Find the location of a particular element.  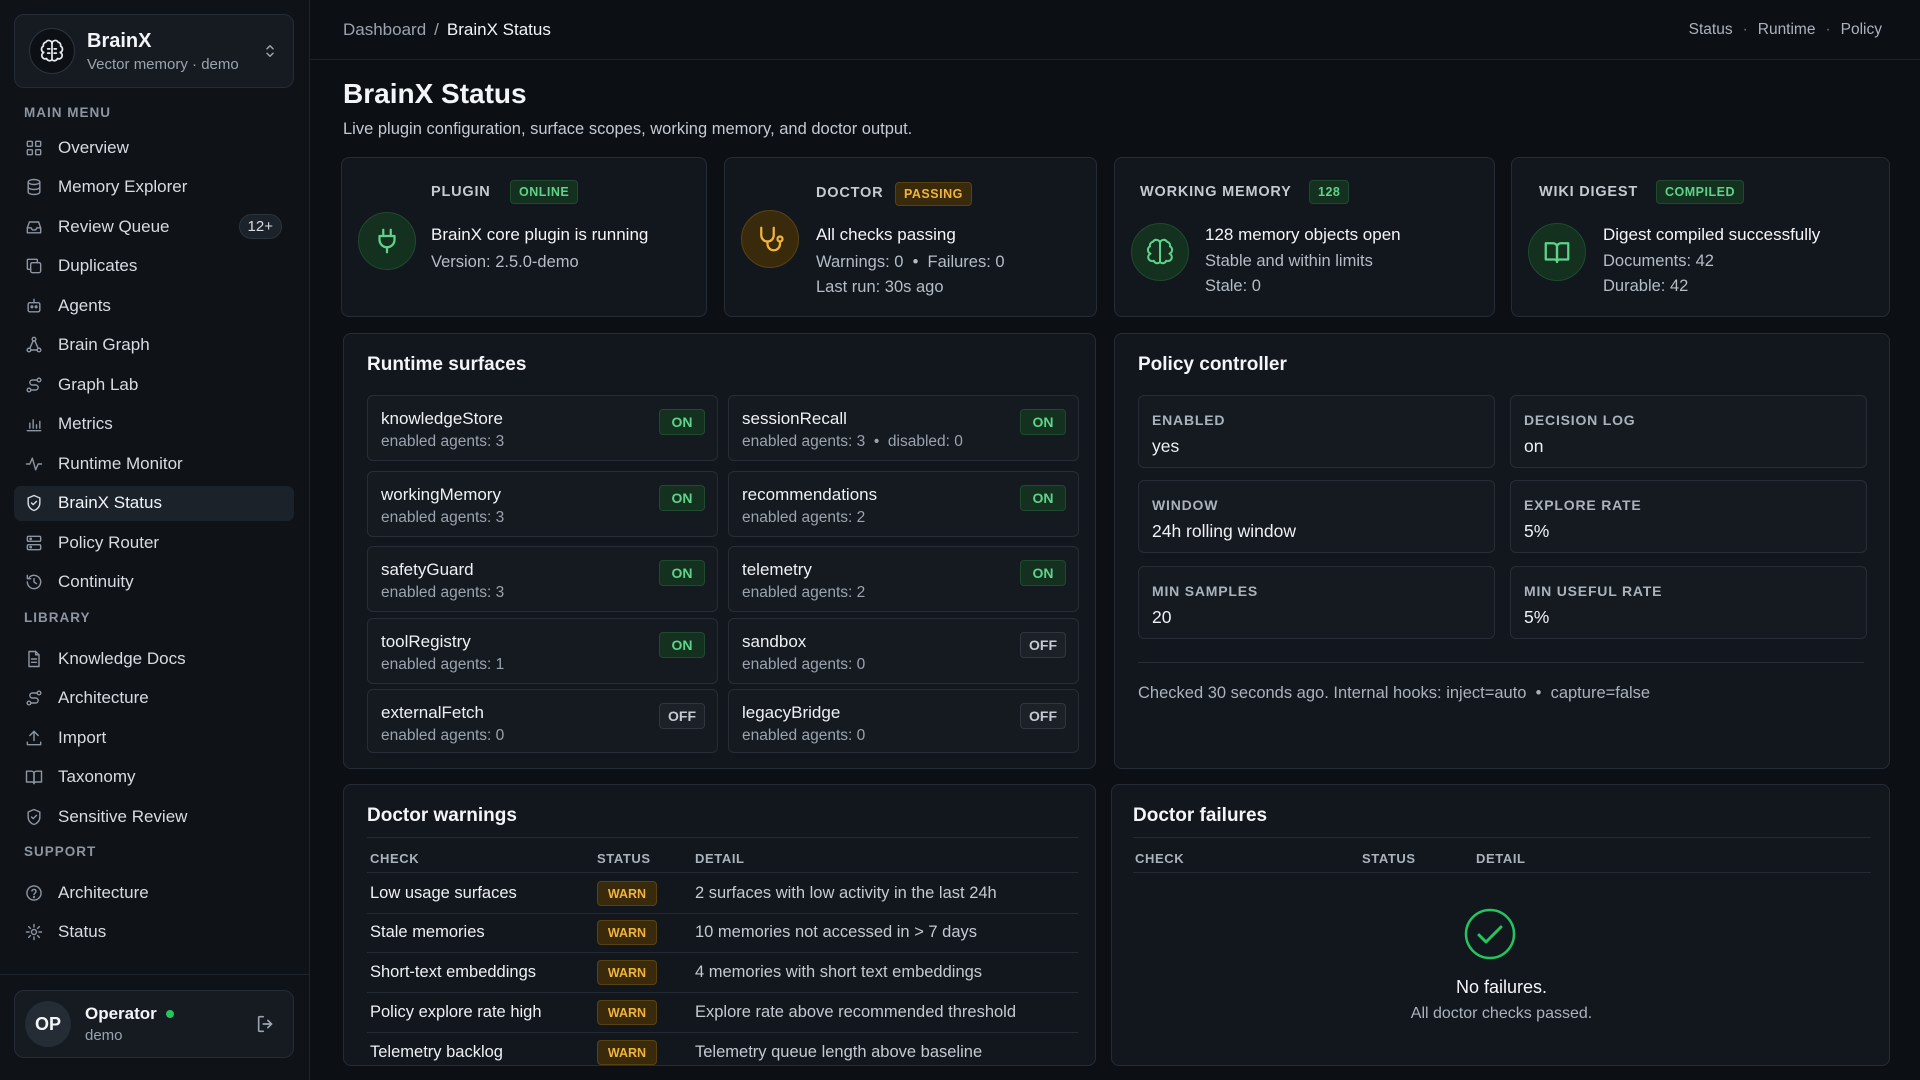

warning-check: Telemetry backlog is located at coordinates (436, 1052).